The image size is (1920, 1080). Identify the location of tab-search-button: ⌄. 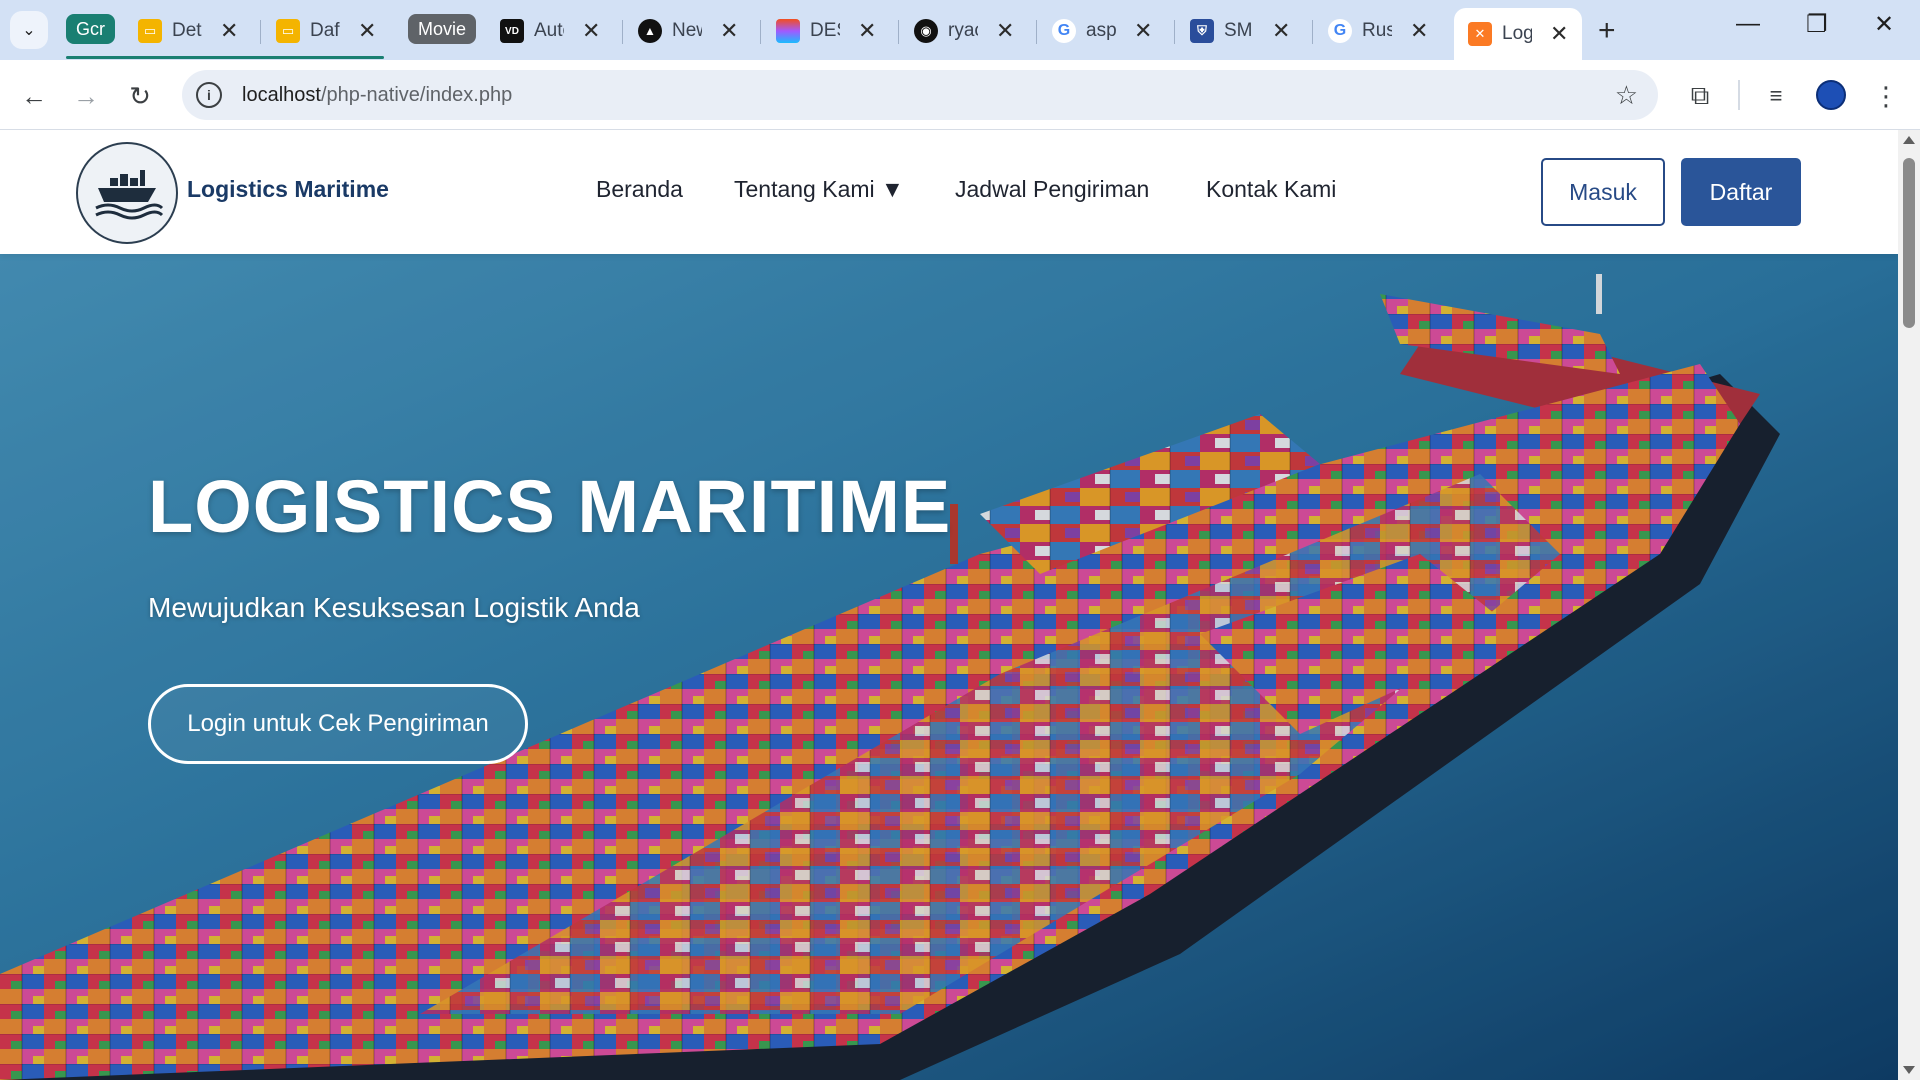
(29, 30).